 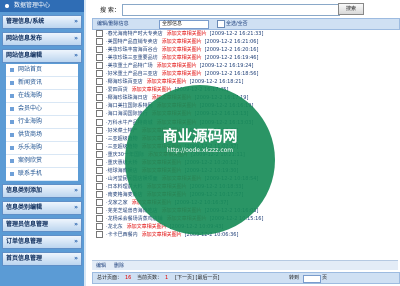 I want to click on row-title: ·椰海珍珠百亚店, so click(x=124, y=82).